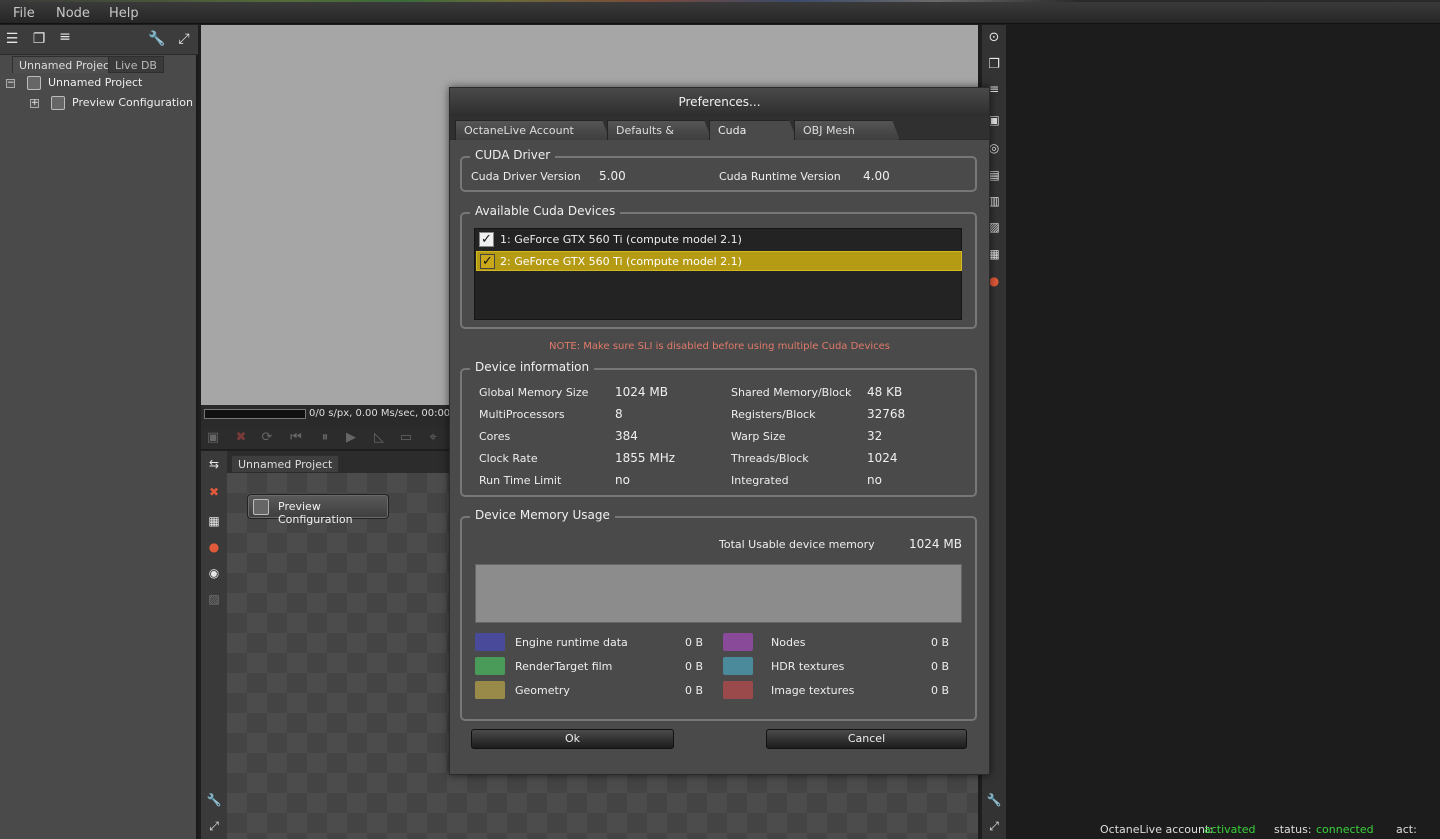  I want to click on legend-hdr-textures: HDR textures 0 B, so click(843, 666).